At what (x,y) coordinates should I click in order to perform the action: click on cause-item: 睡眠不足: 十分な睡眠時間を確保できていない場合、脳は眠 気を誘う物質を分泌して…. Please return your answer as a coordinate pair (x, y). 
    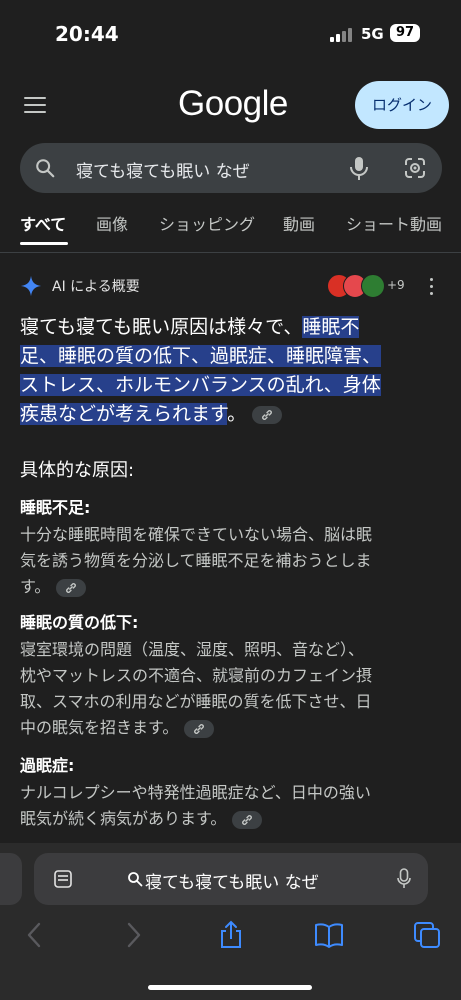
    Looking at the image, I should click on (232, 548).